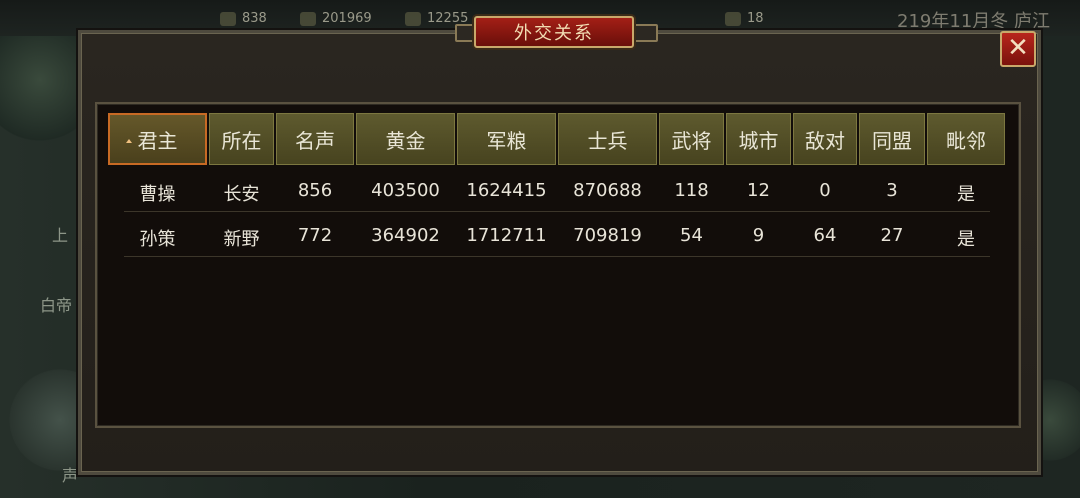 This screenshot has height=498, width=1080. I want to click on cell-alliance: 3, so click(892, 190).